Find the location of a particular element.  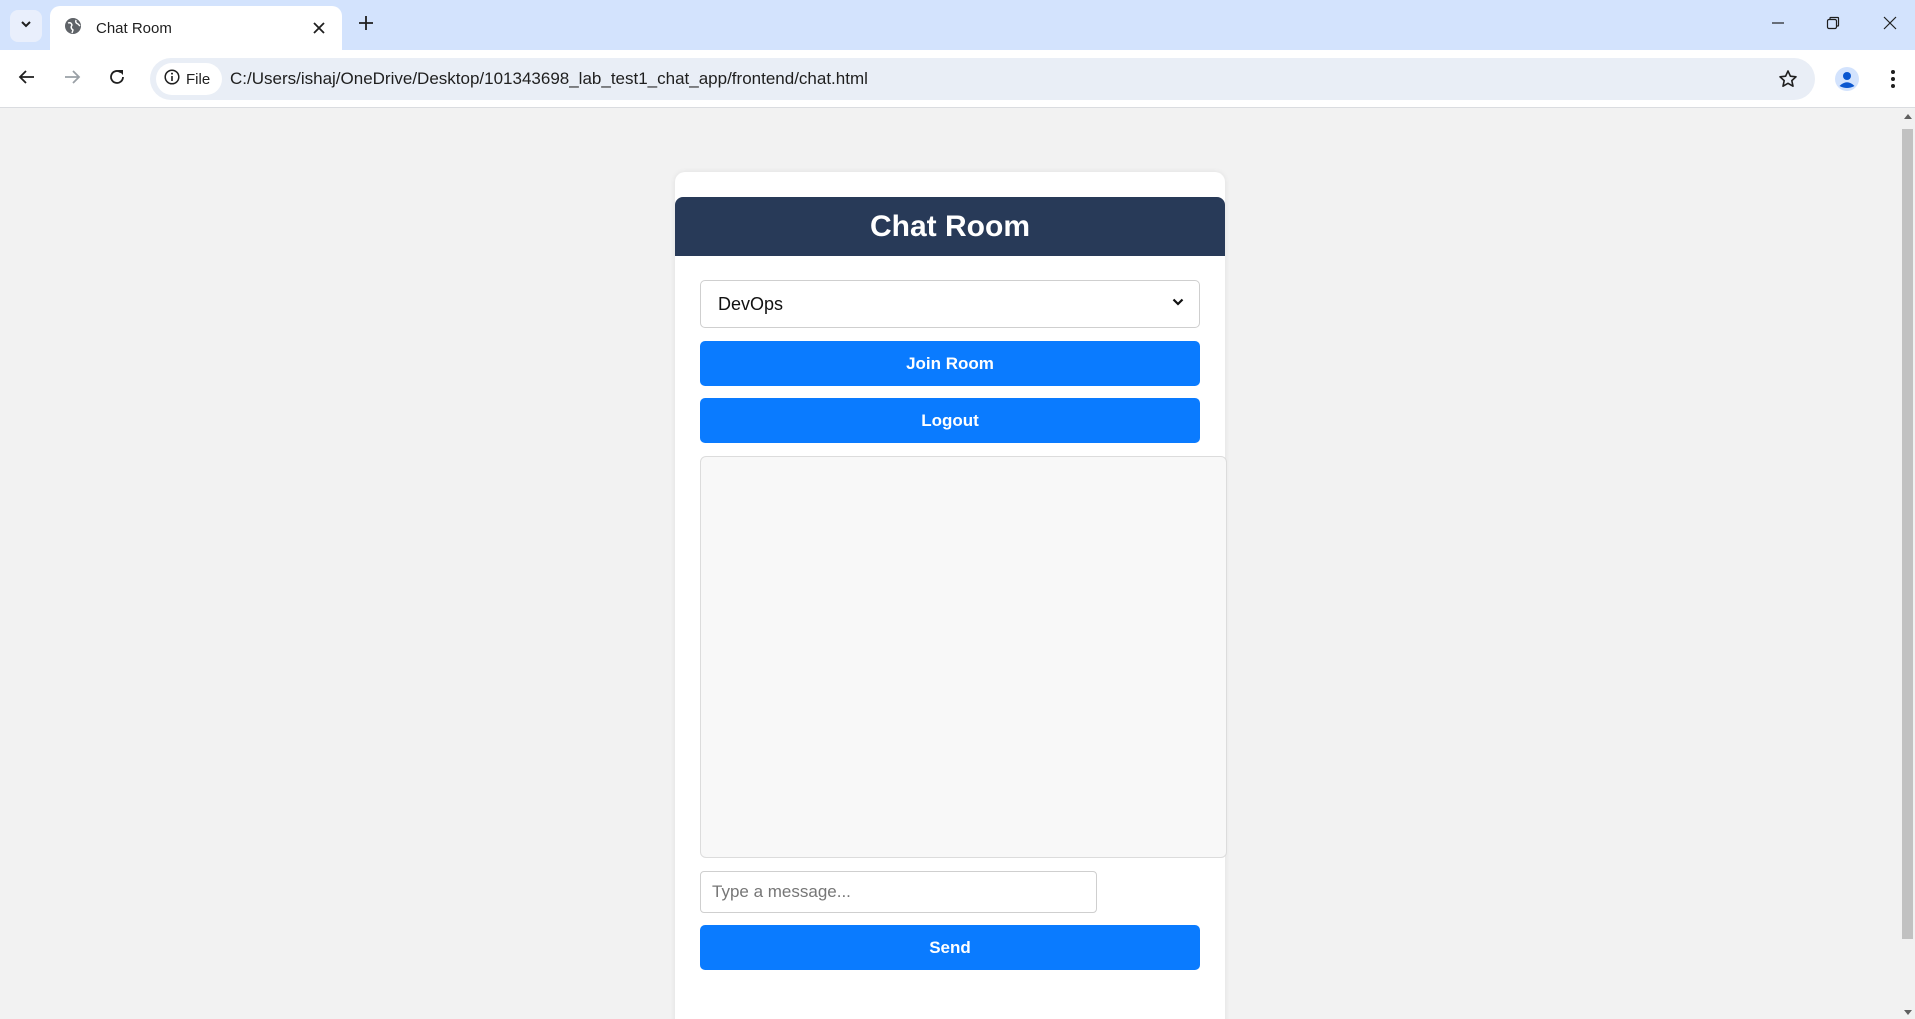

tab-title: Chat Room is located at coordinates (134, 28).